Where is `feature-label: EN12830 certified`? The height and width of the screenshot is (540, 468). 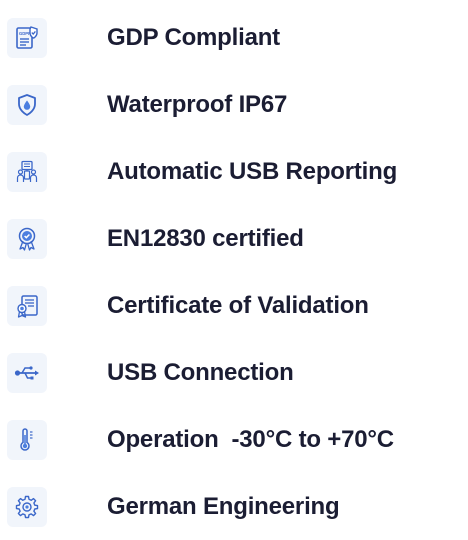 feature-label: EN12830 certified is located at coordinates (205, 238).